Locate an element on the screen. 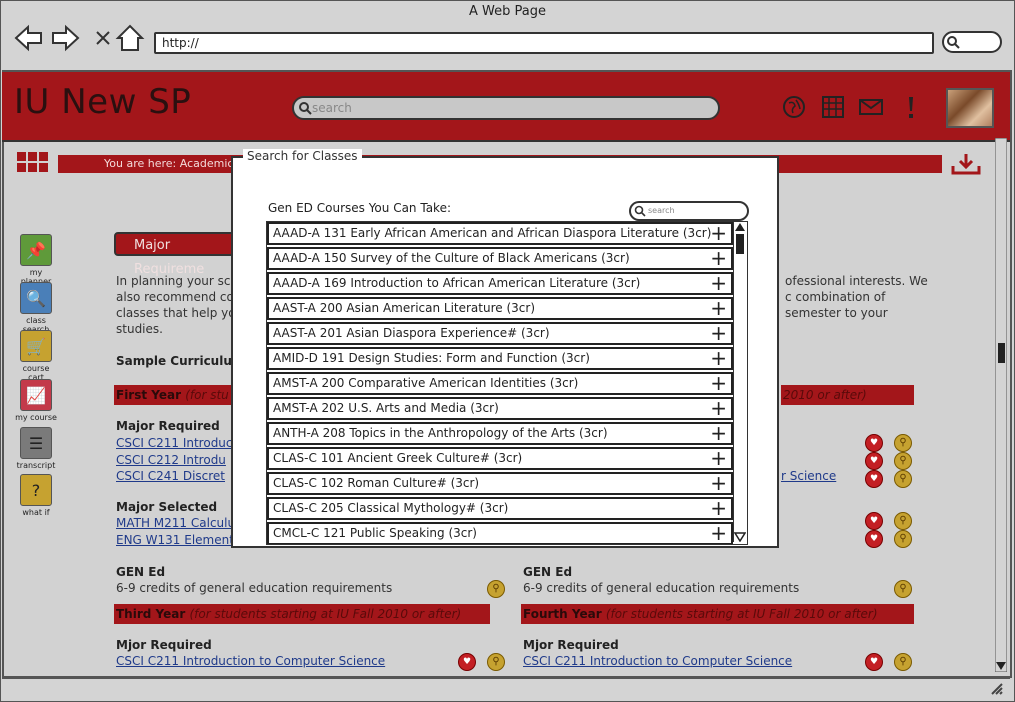  page-scrollbar is located at coordinates (1001, 405).